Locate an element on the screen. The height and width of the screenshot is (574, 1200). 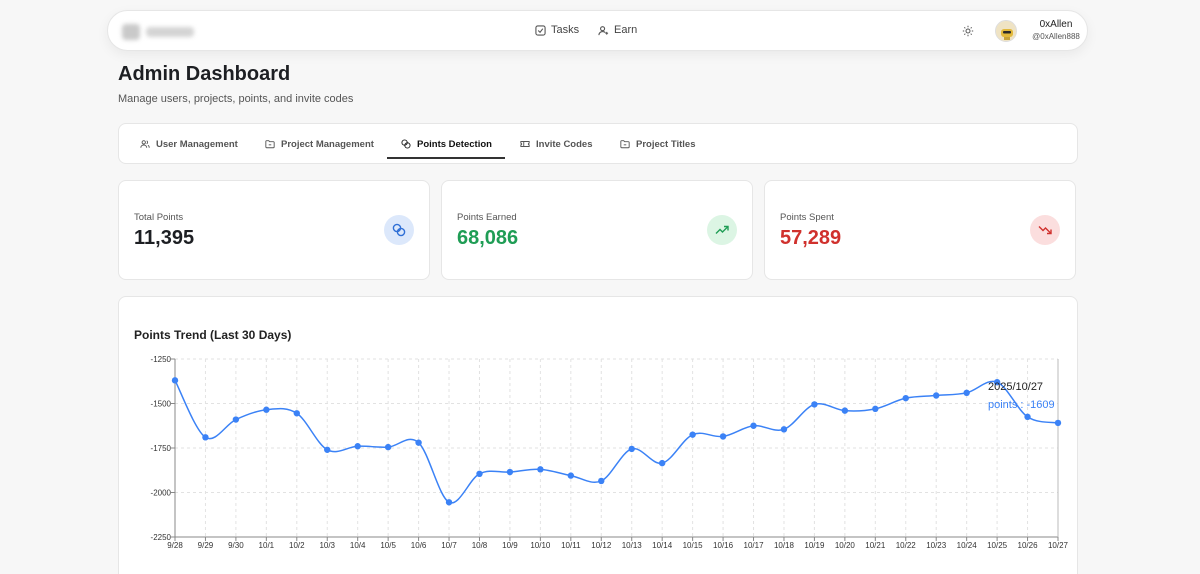
nav-link-label: Earn is located at coordinates (626, 30).